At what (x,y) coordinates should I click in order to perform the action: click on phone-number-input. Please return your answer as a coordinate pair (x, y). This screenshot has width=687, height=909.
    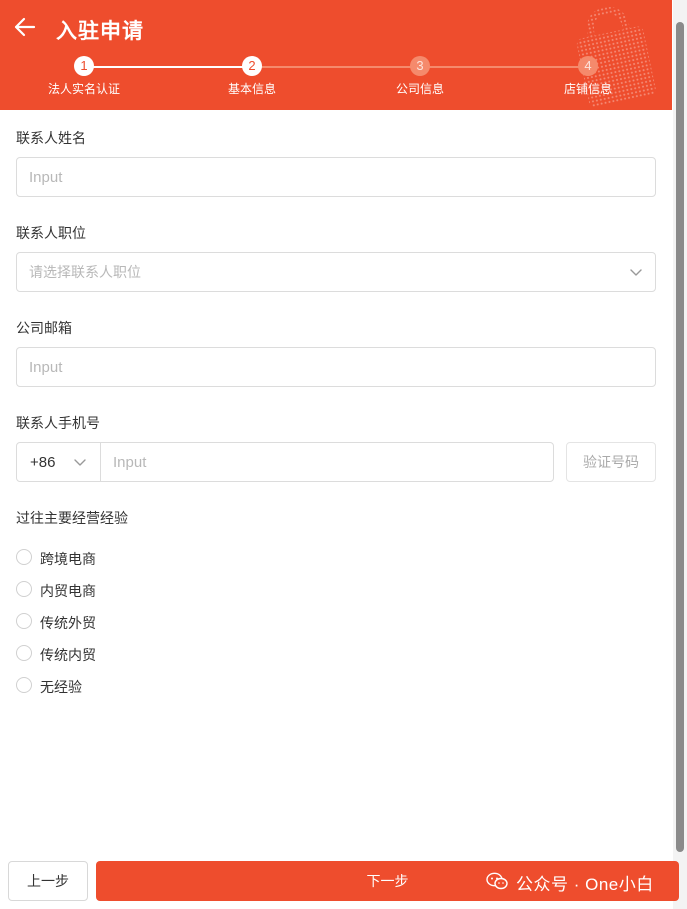
    Looking at the image, I should click on (327, 462).